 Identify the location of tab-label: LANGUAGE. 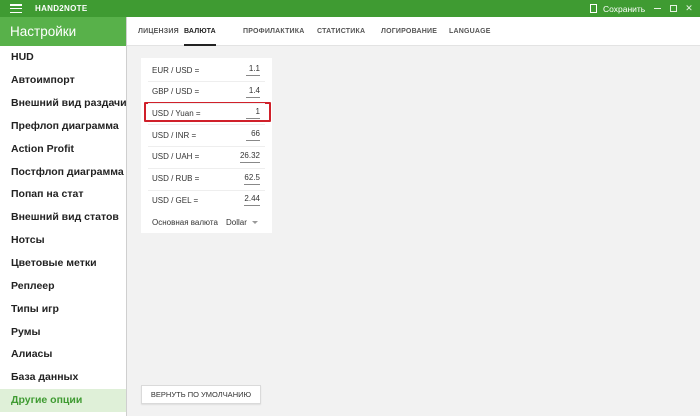
(470, 31).